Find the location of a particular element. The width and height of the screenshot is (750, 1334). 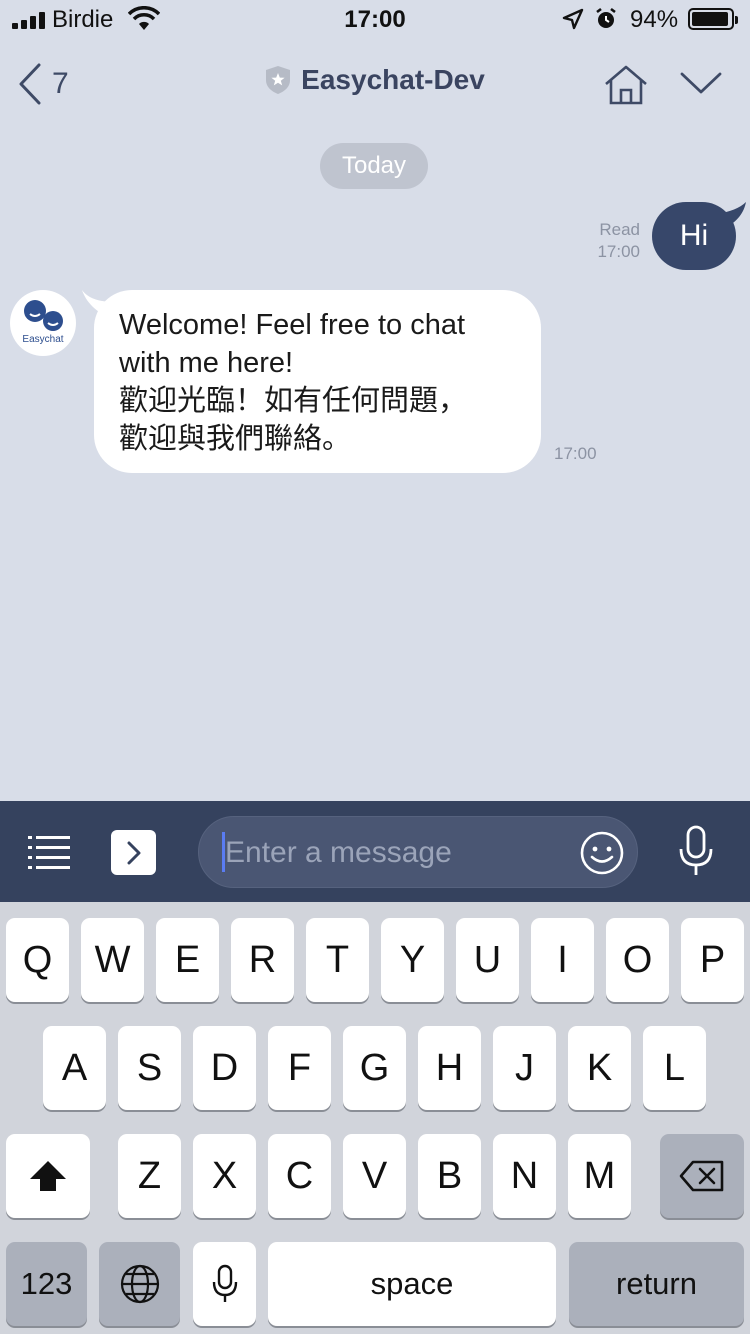

message-line: Welcome! Feel free to chat is located at coordinates (292, 325).